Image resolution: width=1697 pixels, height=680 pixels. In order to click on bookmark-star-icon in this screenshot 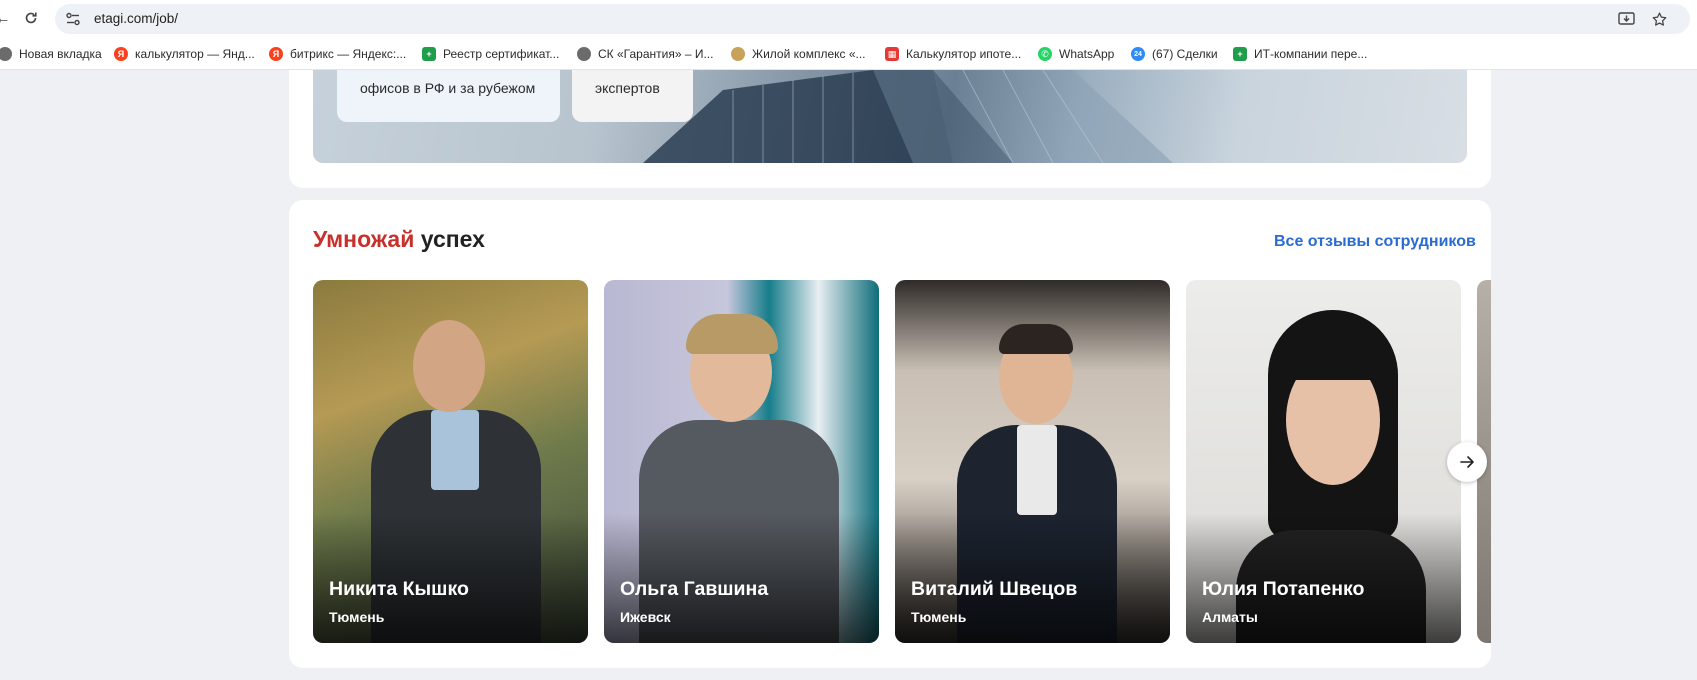, I will do `click(1659, 19)`.